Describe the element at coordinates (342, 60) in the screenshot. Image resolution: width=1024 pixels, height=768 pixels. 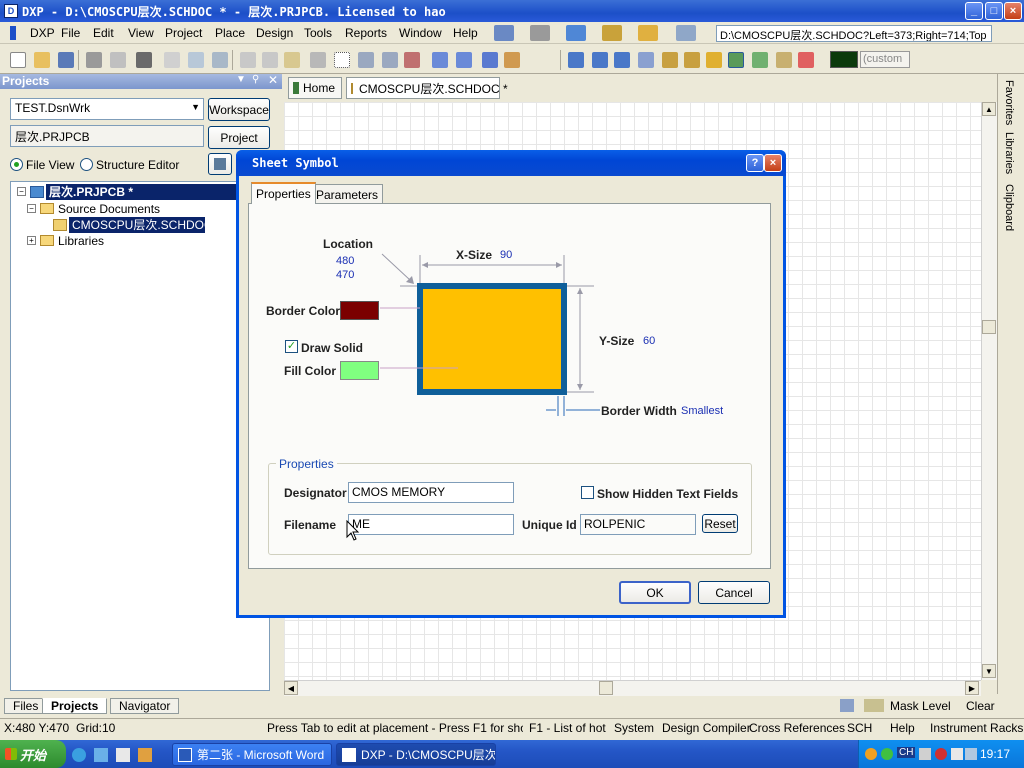
I see `select-area-icon` at that location.